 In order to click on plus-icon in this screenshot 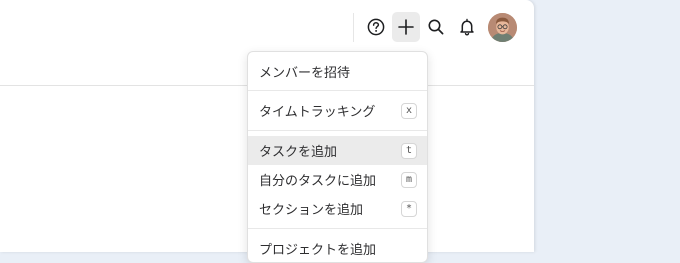, I will do `click(406, 27)`.